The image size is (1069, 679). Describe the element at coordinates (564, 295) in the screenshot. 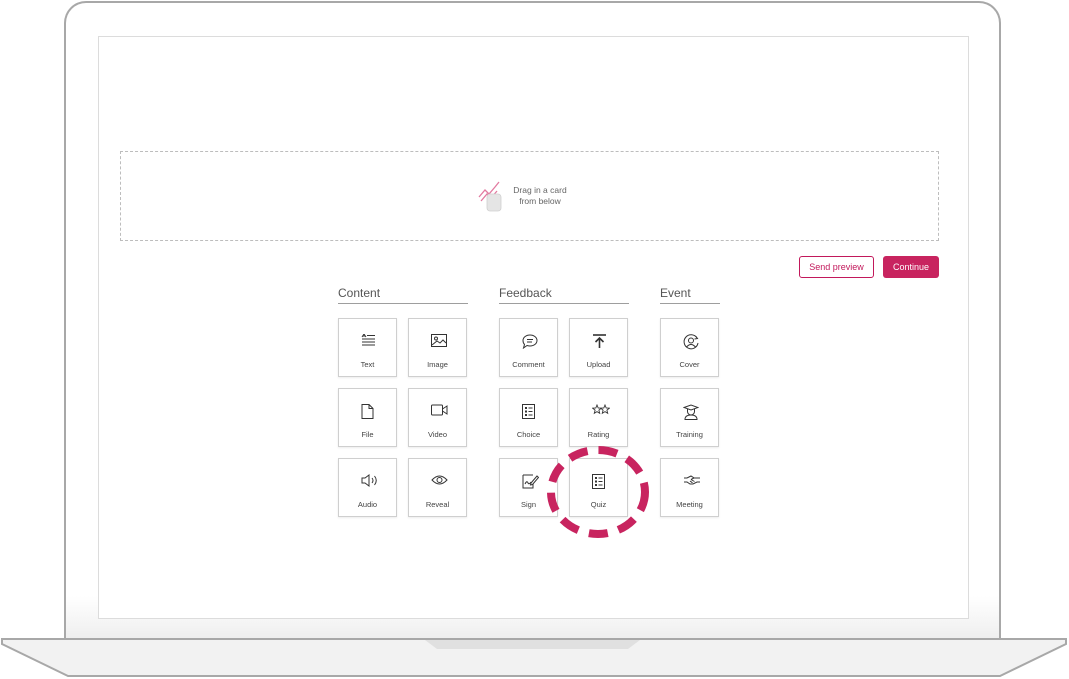

I see `section-title-feedback: Feedback` at that location.